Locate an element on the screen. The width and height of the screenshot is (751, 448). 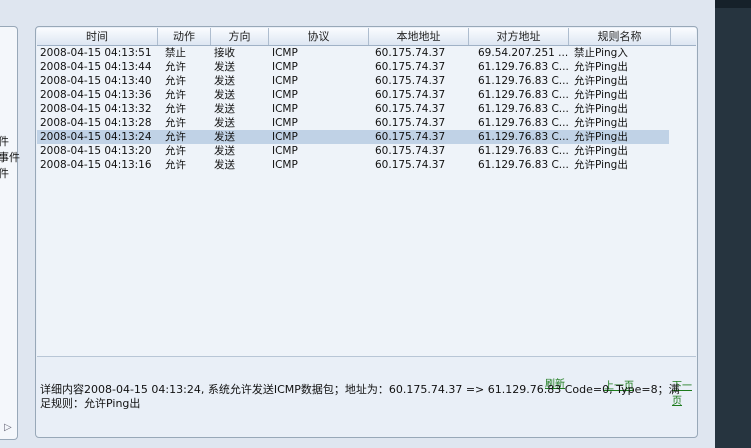
cell-time: 2008-04-15 04:13:40 is located at coordinates (96, 81).